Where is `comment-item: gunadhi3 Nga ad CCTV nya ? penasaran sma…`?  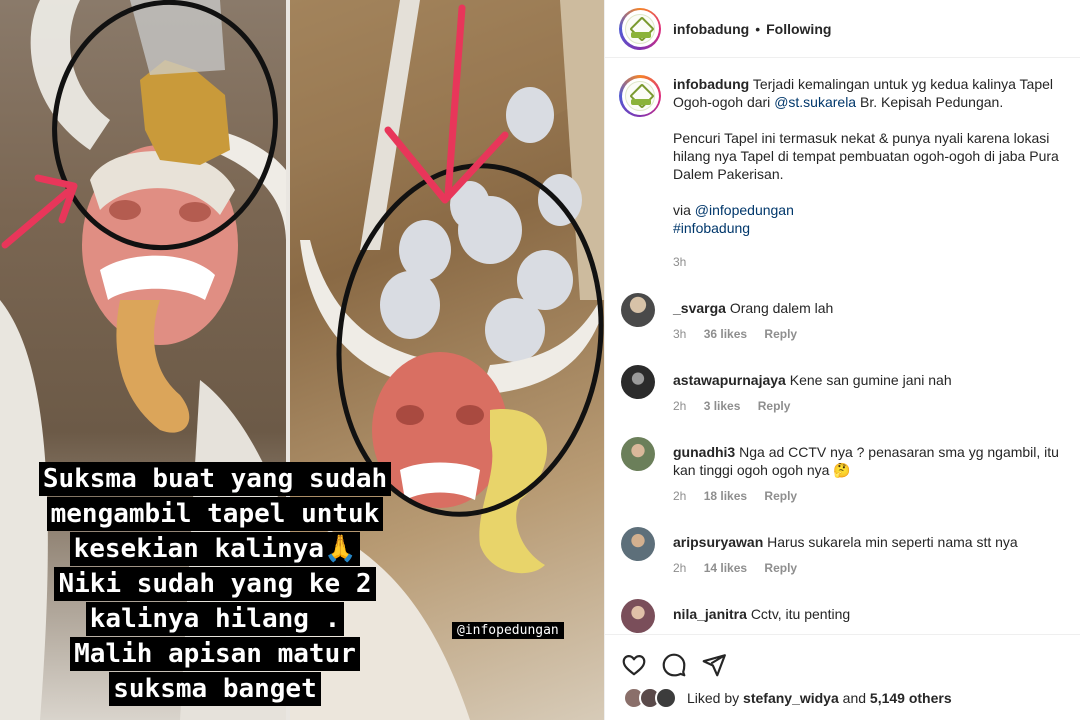 comment-item: gunadhi3 Nga ad CCTV nya ? penasaran sma… is located at coordinates (842, 471).